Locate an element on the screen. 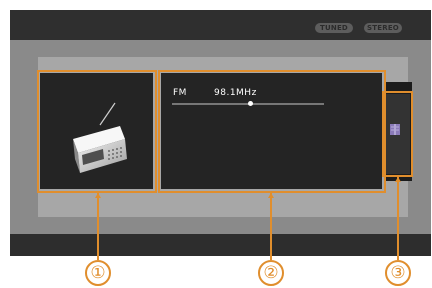  status-bar: TUNED STEREO is located at coordinates (220, 25).